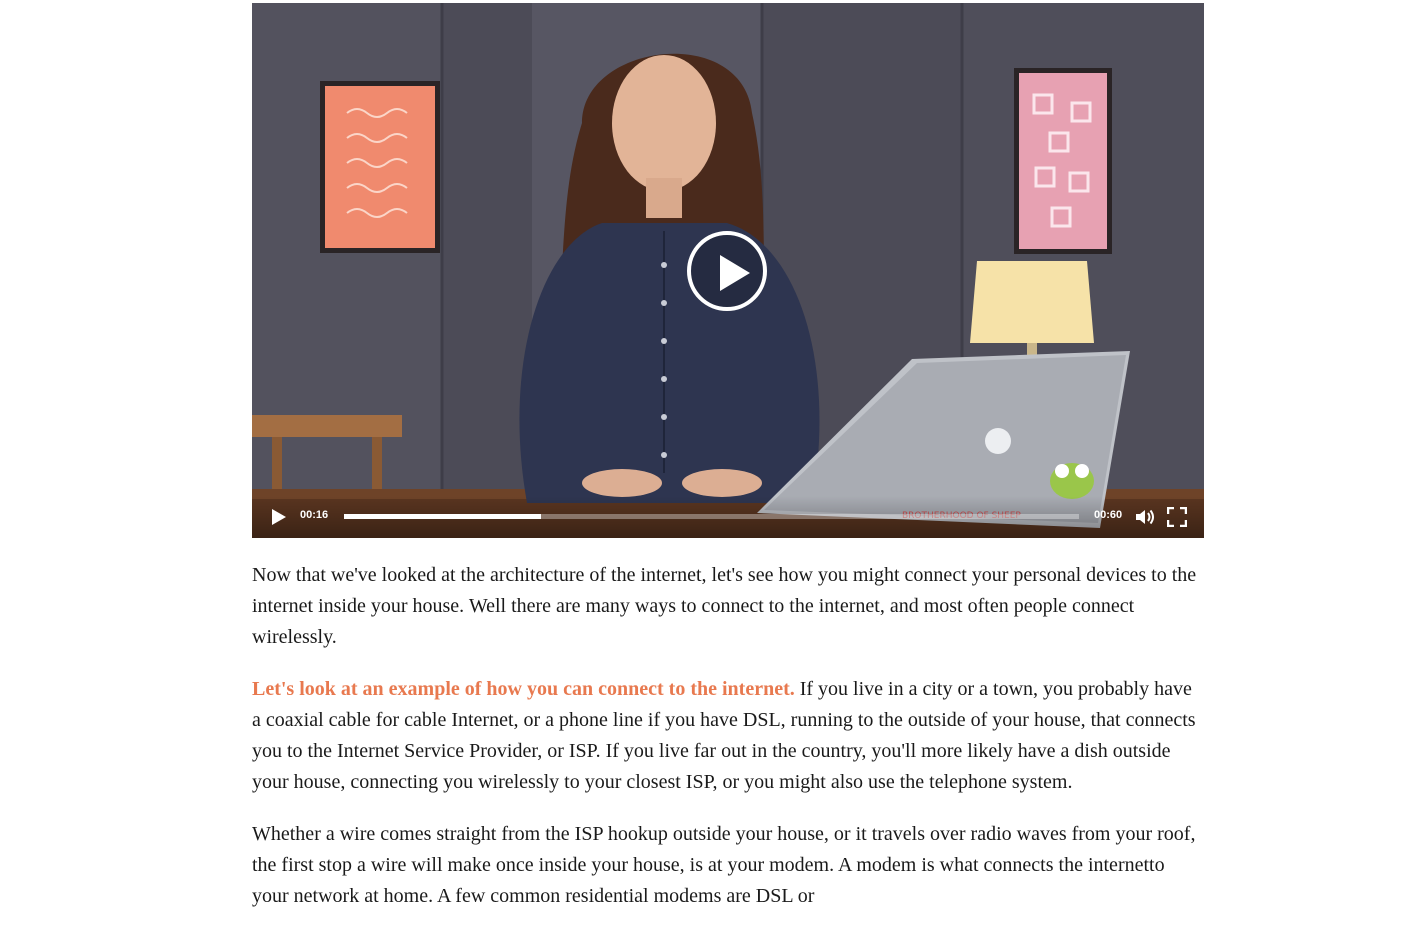  Describe the element at coordinates (1177, 517) in the screenshot. I see `fullscreen-icon` at that location.